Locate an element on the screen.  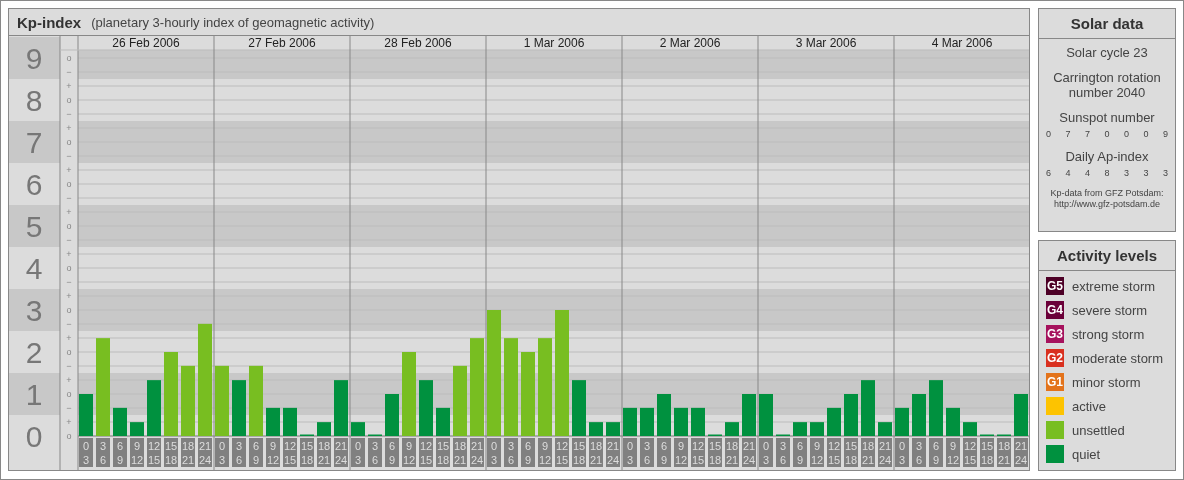
level-label: severe storm is located at coordinates (1110, 310).